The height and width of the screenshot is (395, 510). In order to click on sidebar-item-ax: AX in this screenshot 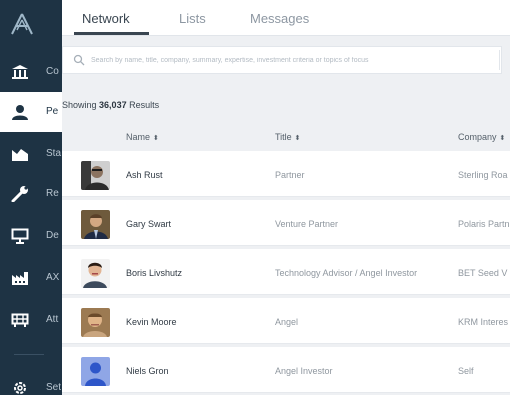, I will do `click(31, 278)`.